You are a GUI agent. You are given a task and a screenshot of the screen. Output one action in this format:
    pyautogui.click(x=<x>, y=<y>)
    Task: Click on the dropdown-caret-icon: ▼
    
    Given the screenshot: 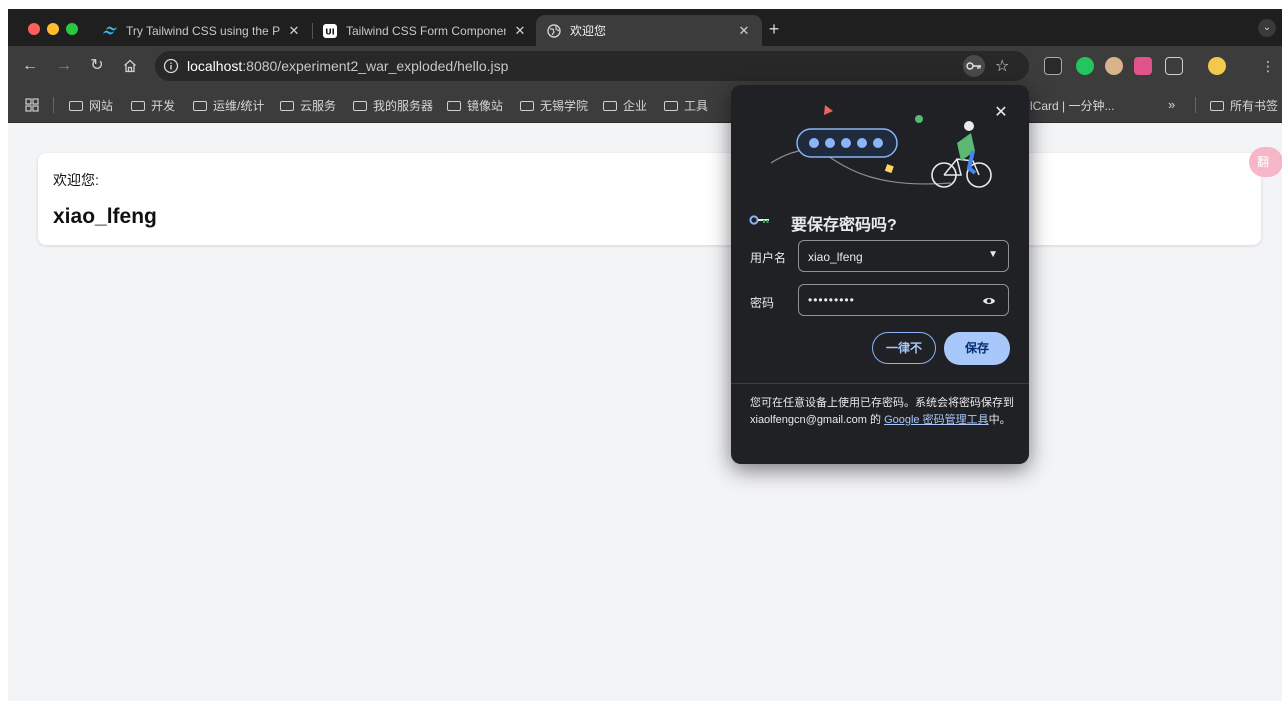 What is the action you would take?
    pyautogui.click(x=993, y=254)
    